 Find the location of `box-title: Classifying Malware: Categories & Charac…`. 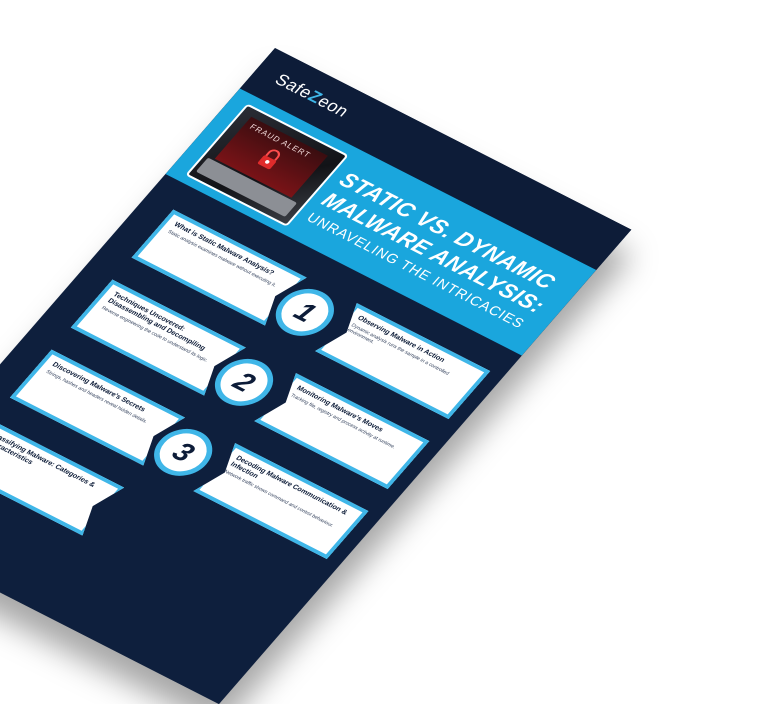

box-title: Classifying Malware: Categories & Charac… is located at coordinates (48, 460).